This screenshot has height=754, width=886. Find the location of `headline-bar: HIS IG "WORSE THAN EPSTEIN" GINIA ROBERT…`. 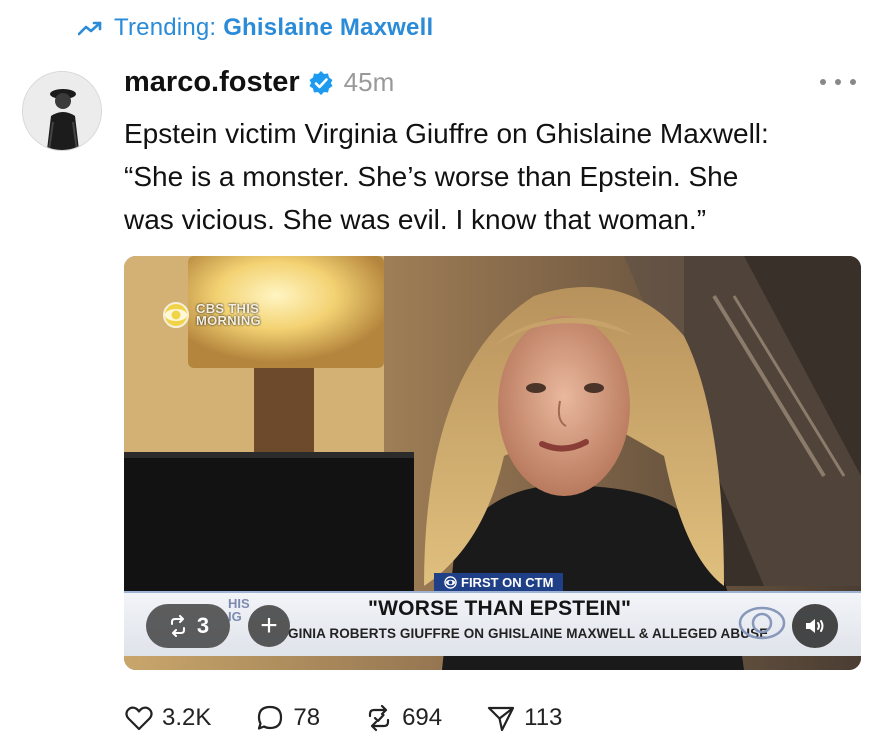

headline-bar: HIS IG "WORSE THAN EPSTEIN" GINIA ROBERT… is located at coordinates (492, 623).